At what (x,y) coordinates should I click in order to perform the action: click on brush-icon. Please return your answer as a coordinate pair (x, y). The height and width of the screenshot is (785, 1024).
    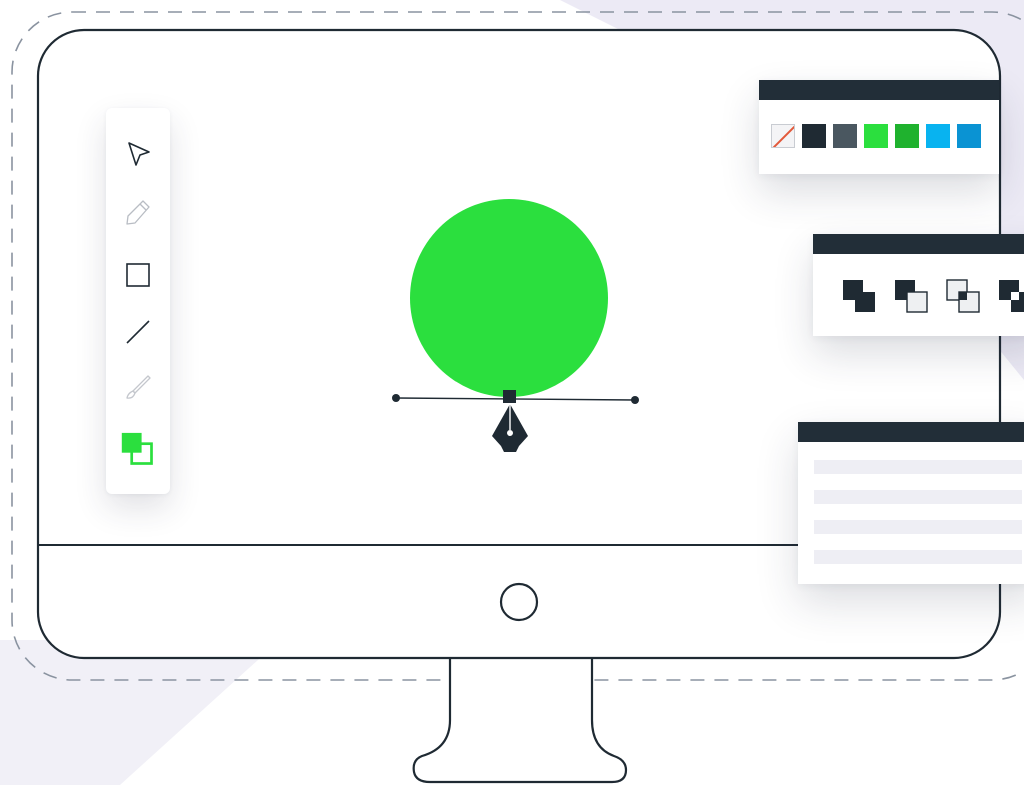
    Looking at the image, I should click on (138, 387).